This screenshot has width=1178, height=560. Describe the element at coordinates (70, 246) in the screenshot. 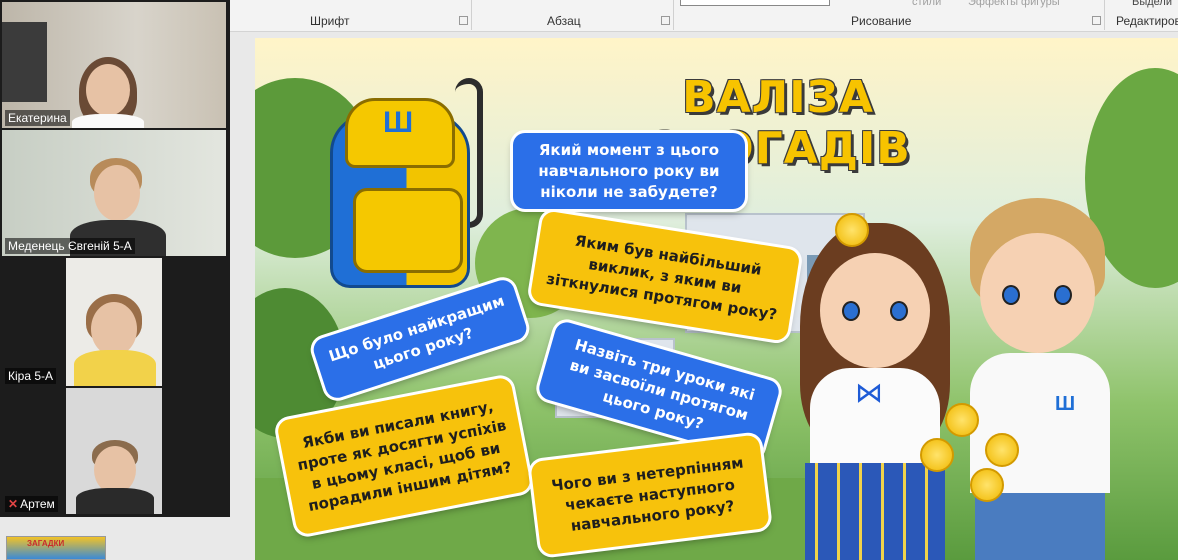

I see `participant-name: Меденець Євгеній 5-А` at that location.